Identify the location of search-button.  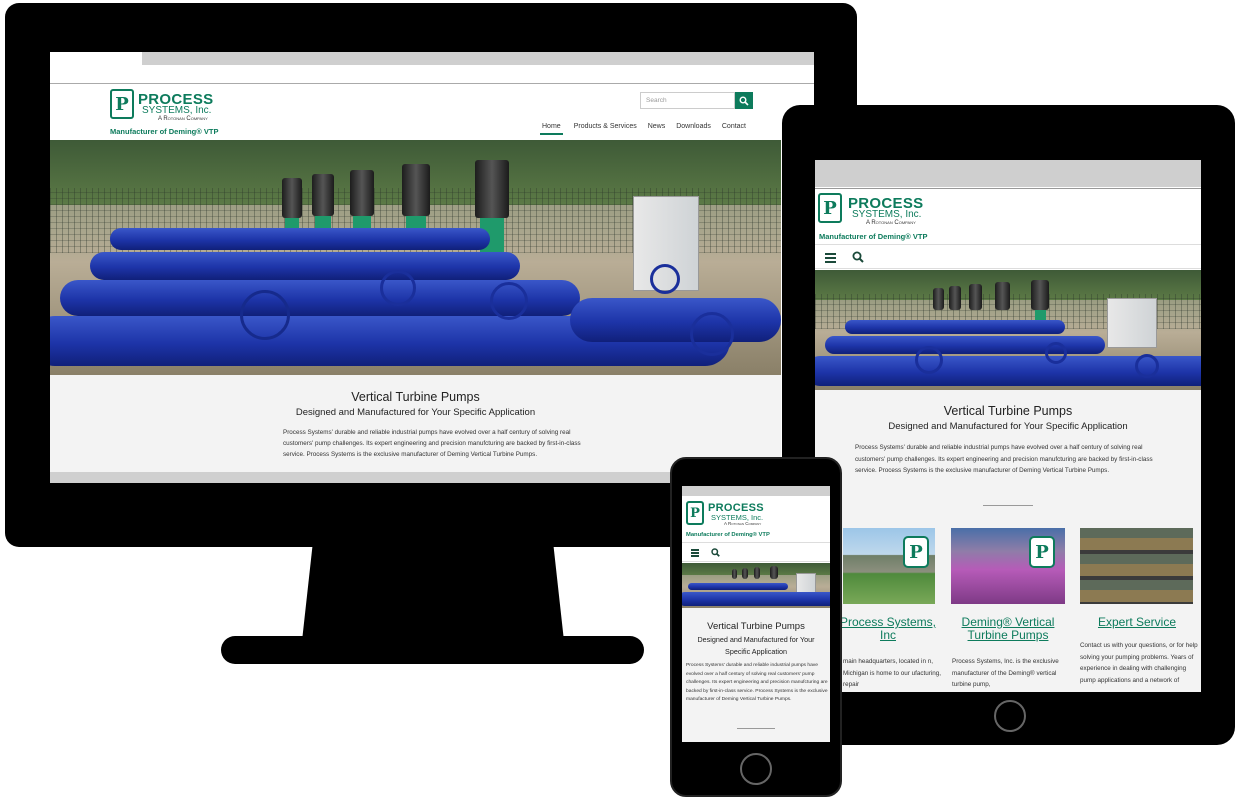
(744, 100).